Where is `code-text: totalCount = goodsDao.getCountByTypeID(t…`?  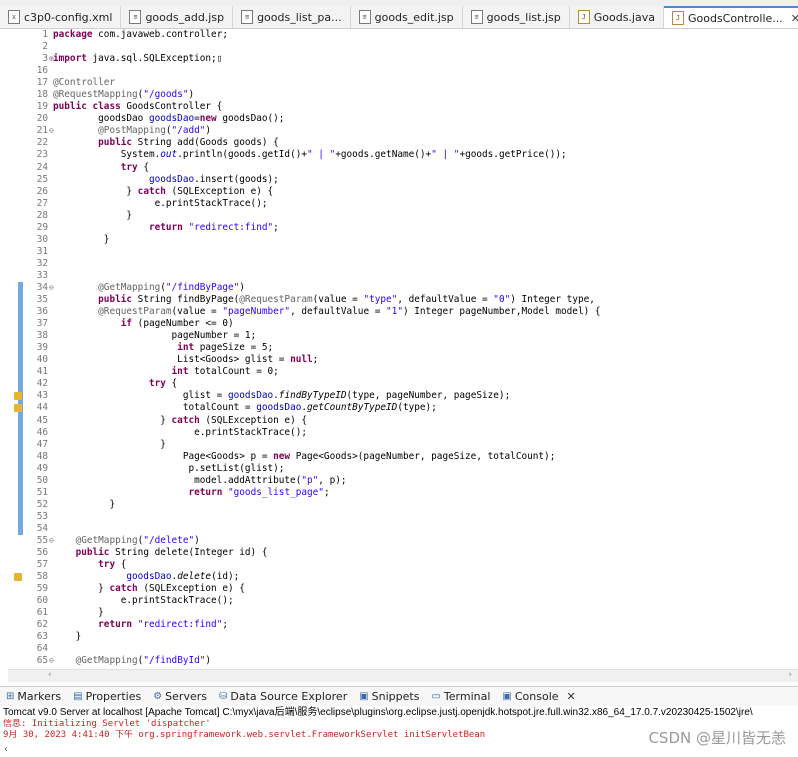
code-text: totalCount = goodsDao.getCountByTypeID(t… is located at coordinates (245, 408).